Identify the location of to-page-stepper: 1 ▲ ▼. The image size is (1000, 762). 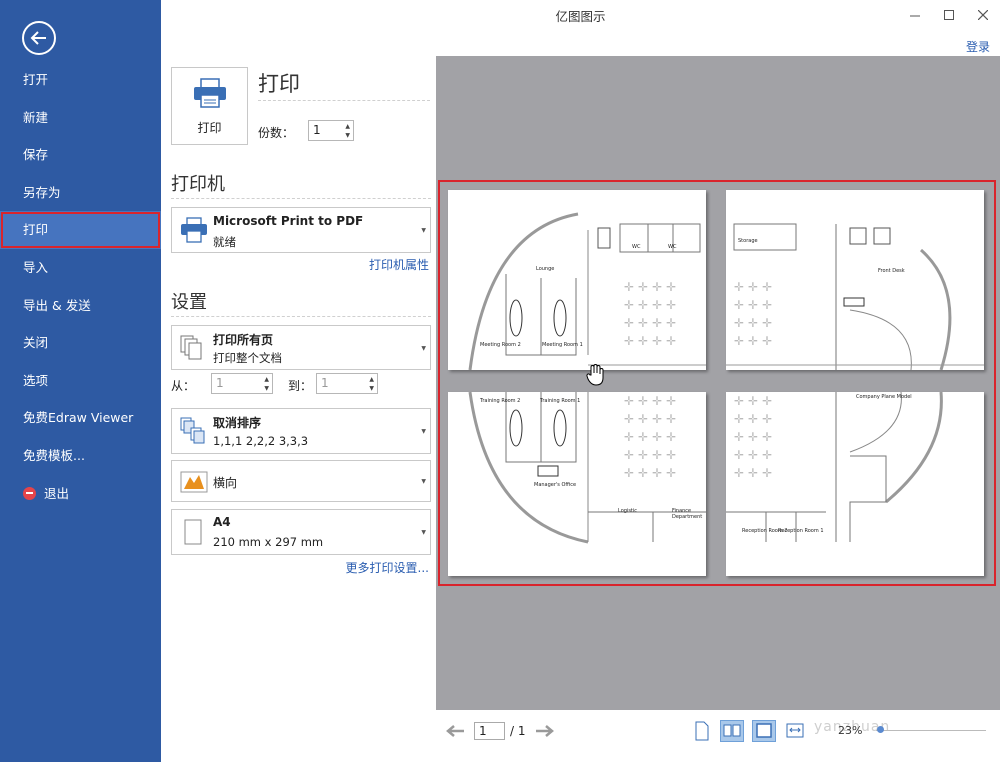
(347, 383).